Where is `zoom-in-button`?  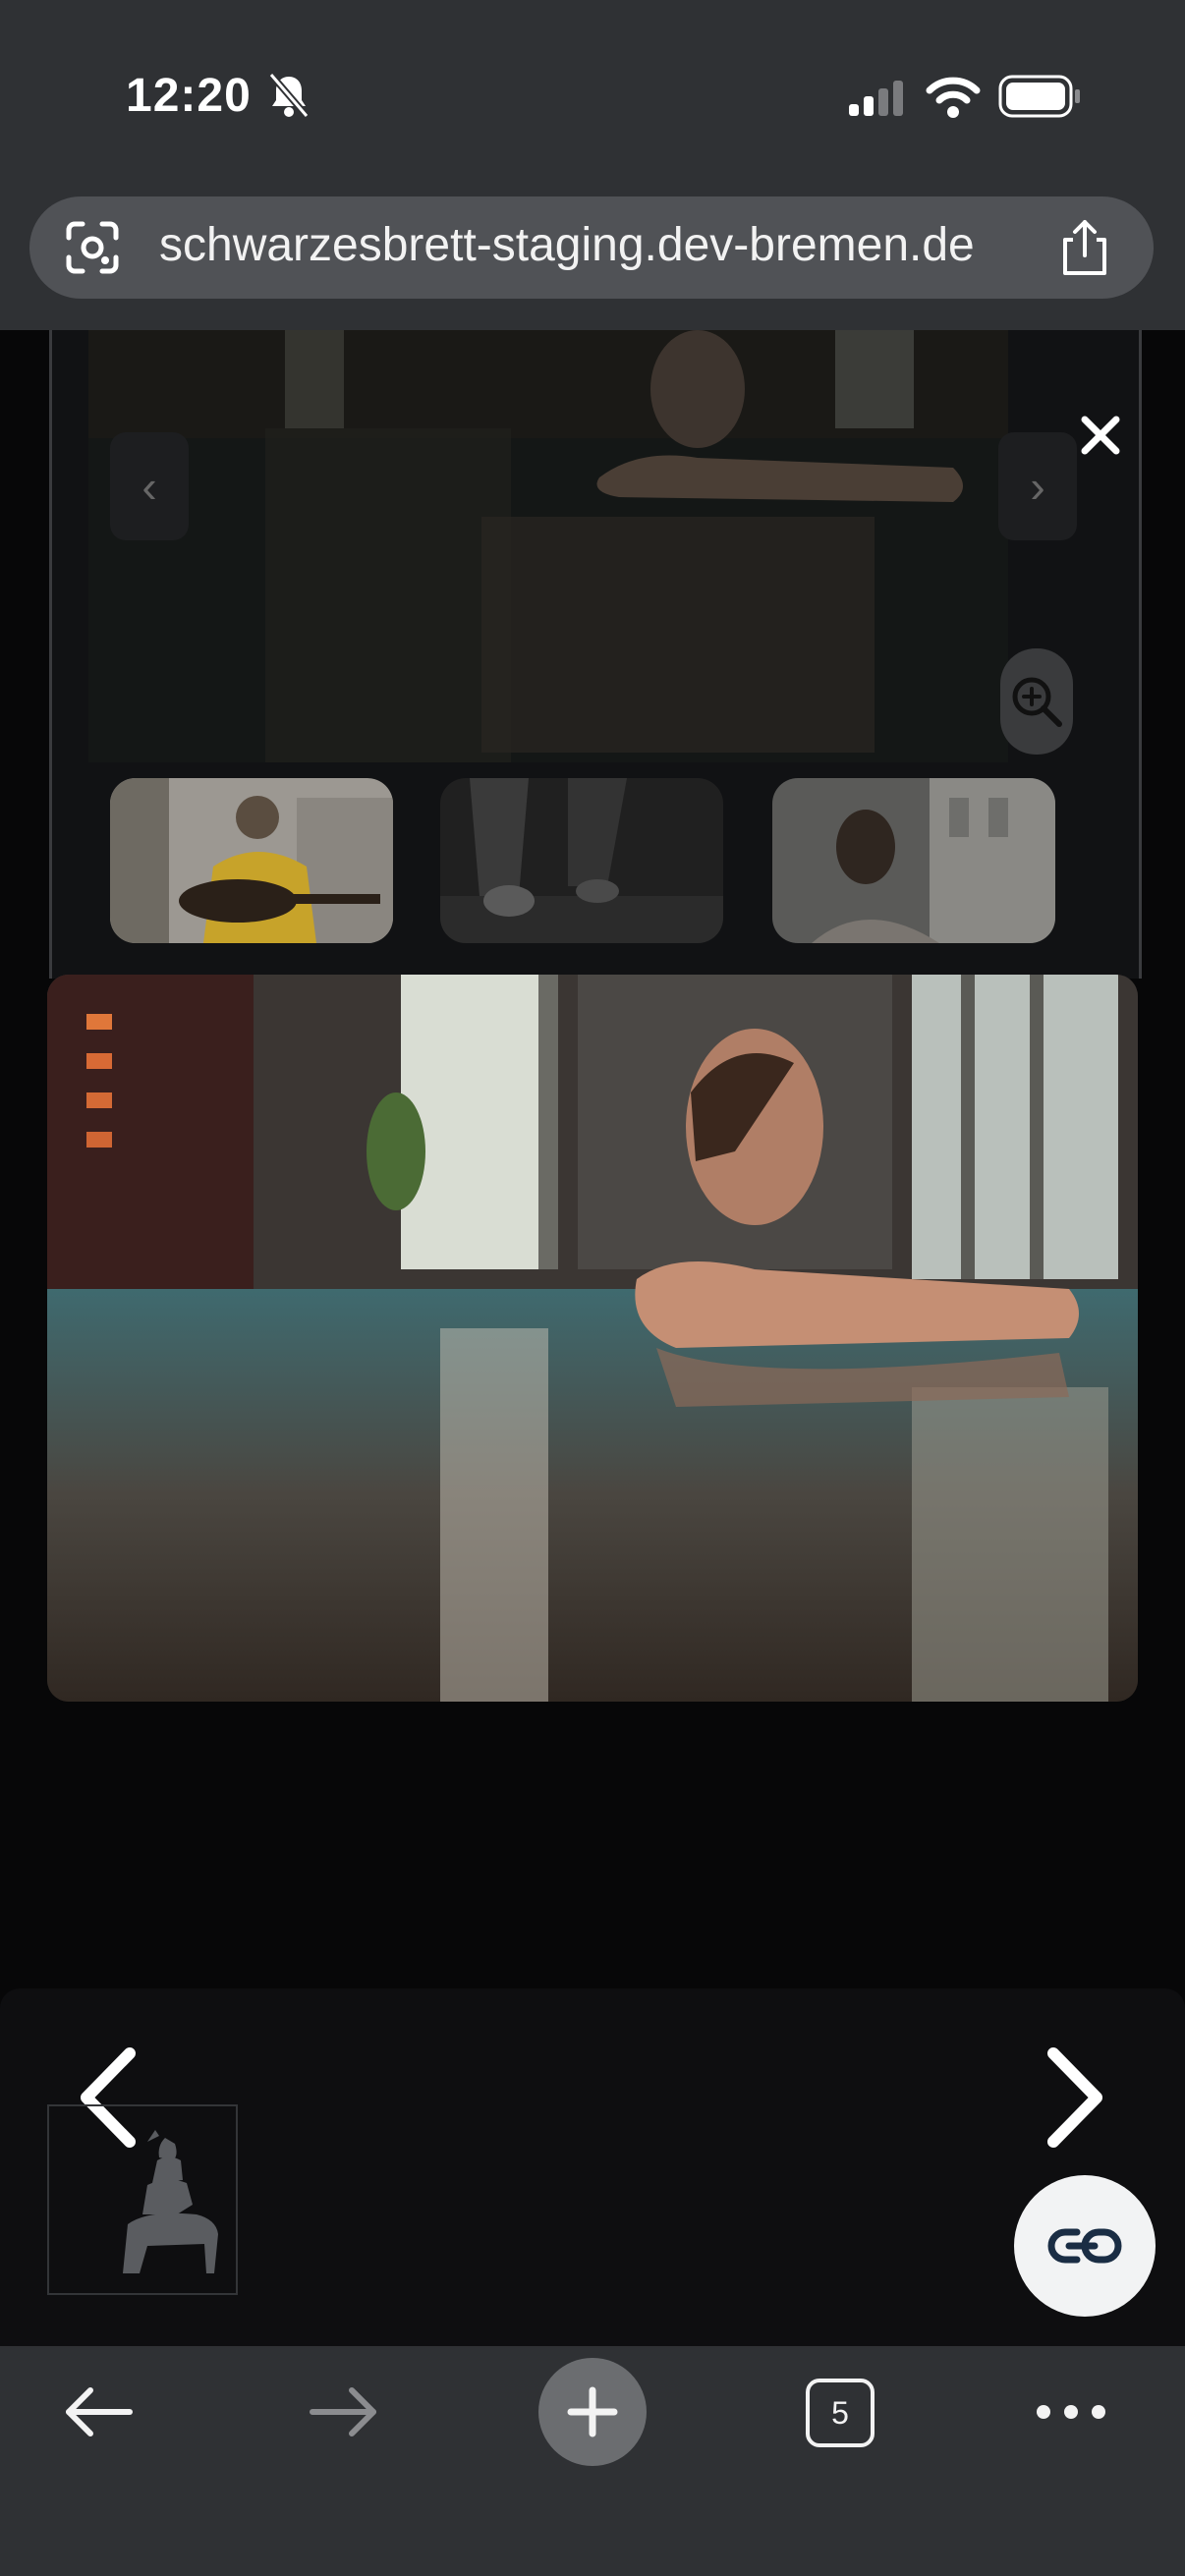 zoom-in-button is located at coordinates (1037, 701).